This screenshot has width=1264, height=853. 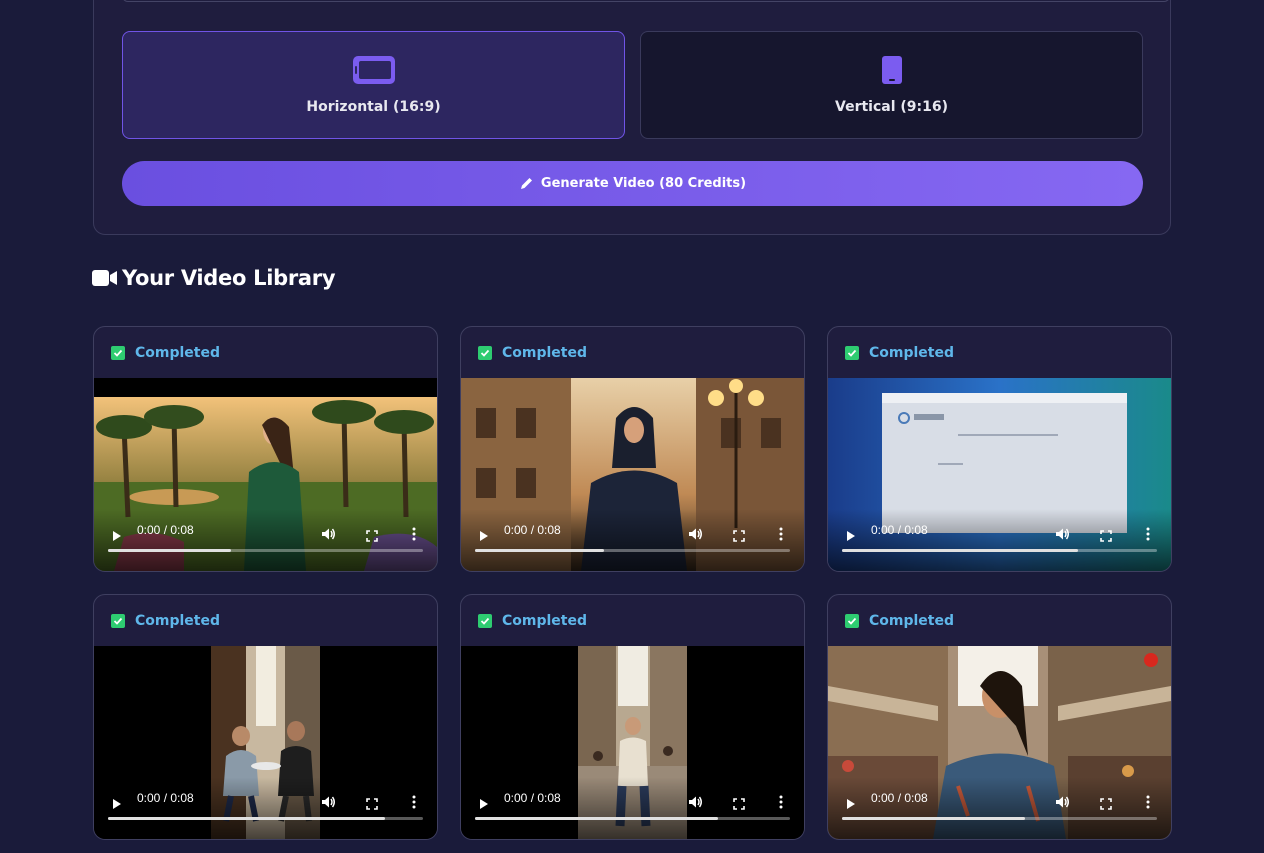 What do you see at coordinates (526, 183) in the screenshot?
I see `pencil-icon` at bounding box center [526, 183].